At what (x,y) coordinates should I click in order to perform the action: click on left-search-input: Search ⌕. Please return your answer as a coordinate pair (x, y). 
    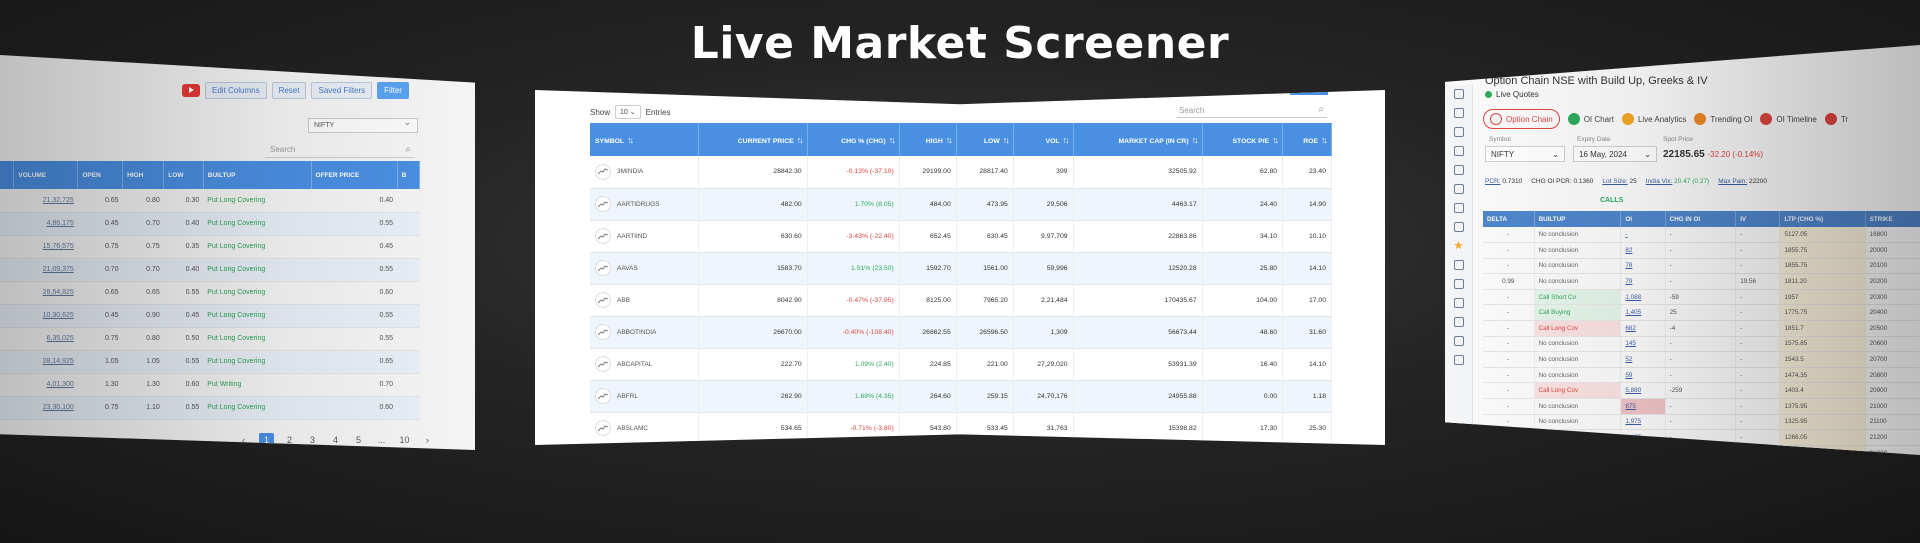
    Looking at the image, I should click on (340, 150).